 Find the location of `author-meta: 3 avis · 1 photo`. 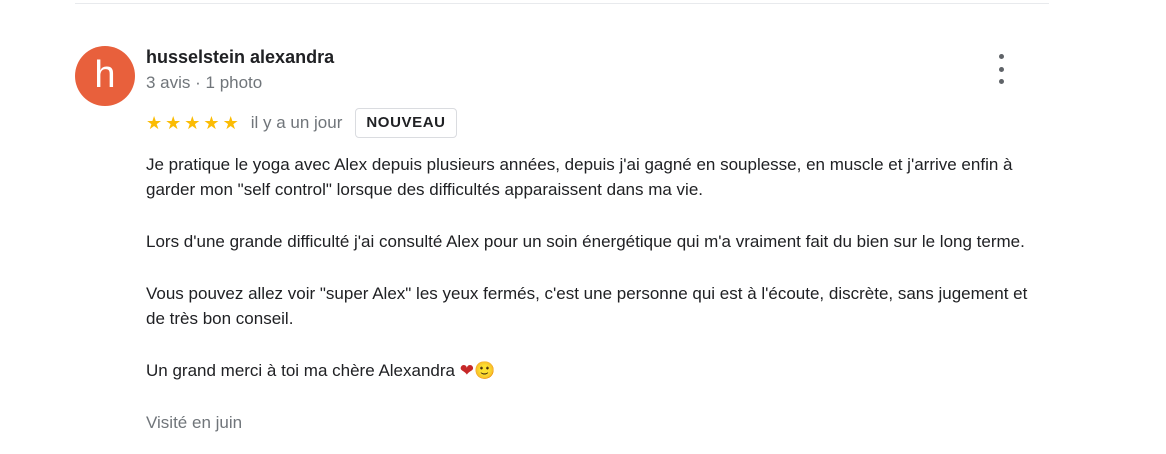

author-meta: 3 avis · 1 photo is located at coordinates (204, 82).